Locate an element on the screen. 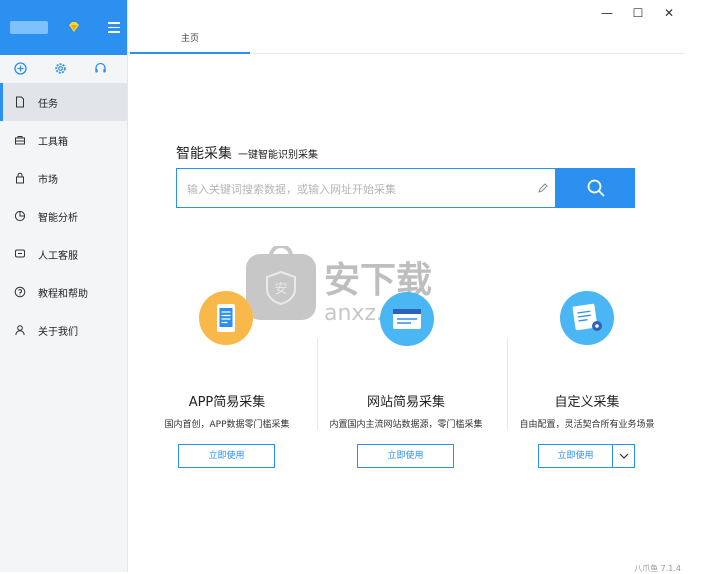 The width and height of the screenshot is (709, 574). chevron-down-icon is located at coordinates (624, 456).